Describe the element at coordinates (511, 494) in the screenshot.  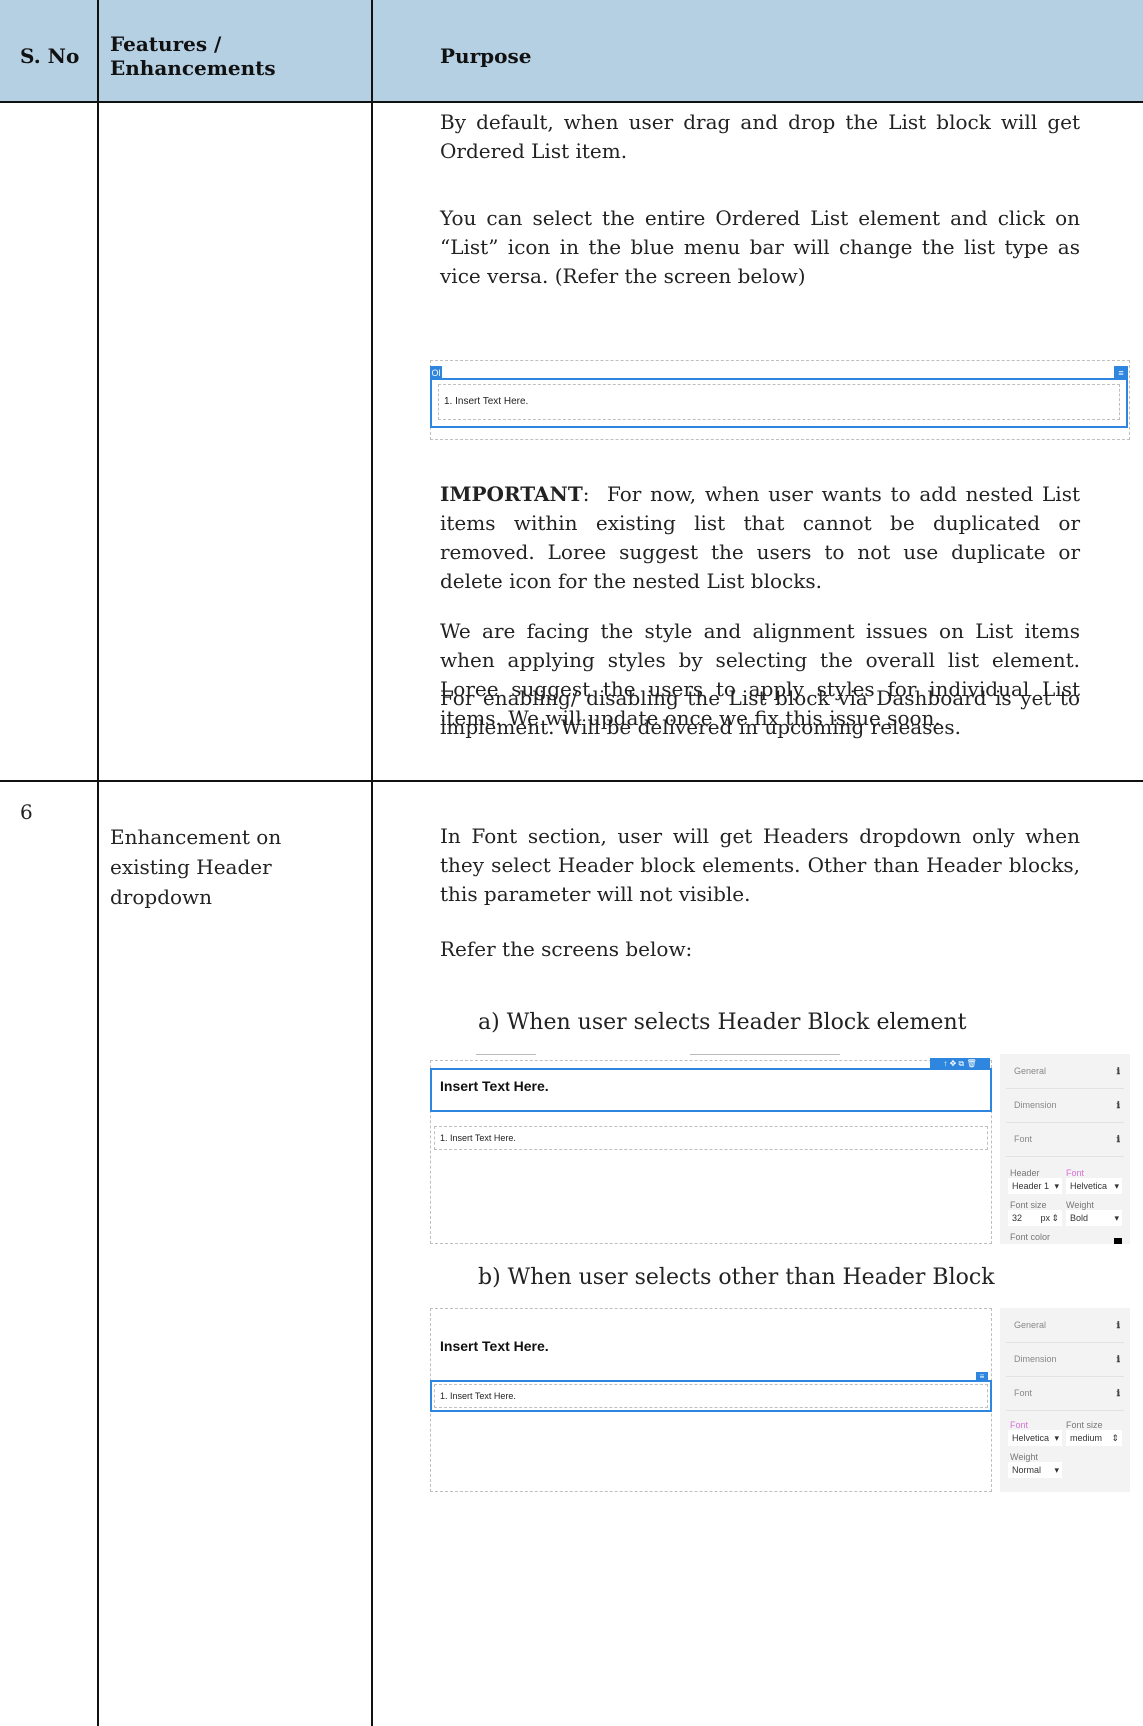
I see `important-label: IMPORTANT` at that location.